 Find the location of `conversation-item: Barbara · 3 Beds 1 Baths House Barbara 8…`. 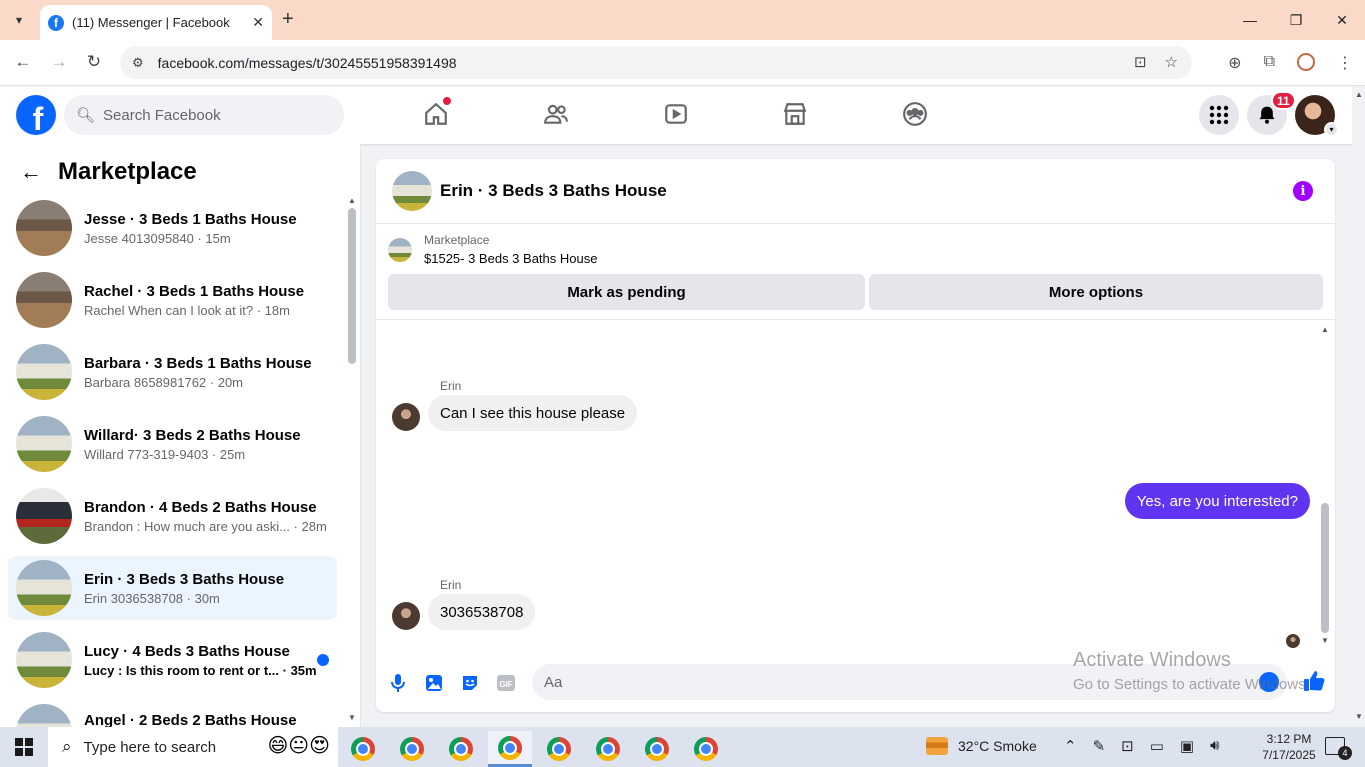

conversation-item: Barbara · 3 Beds 1 Baths House Barbara 8… is located at coordinates (172, 372).